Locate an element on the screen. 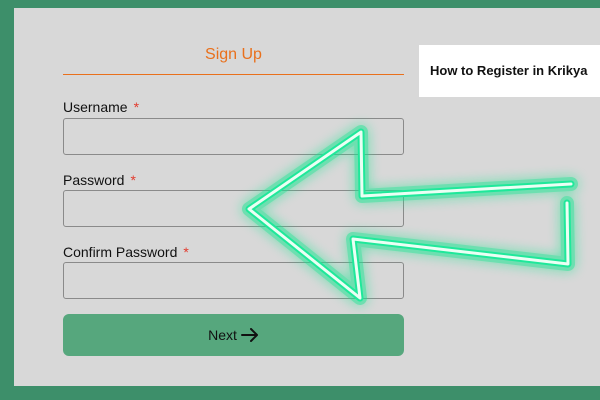 This screenshot has height=400, width=600. password-label: Password * is located at coordinates (99, 180).